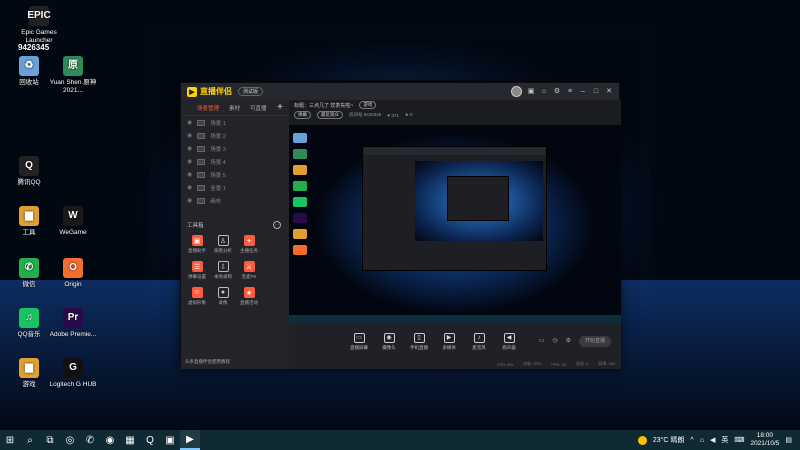 The image size is (800, 450). I want to click on settings-icon: ⚙, so click(557, 92).